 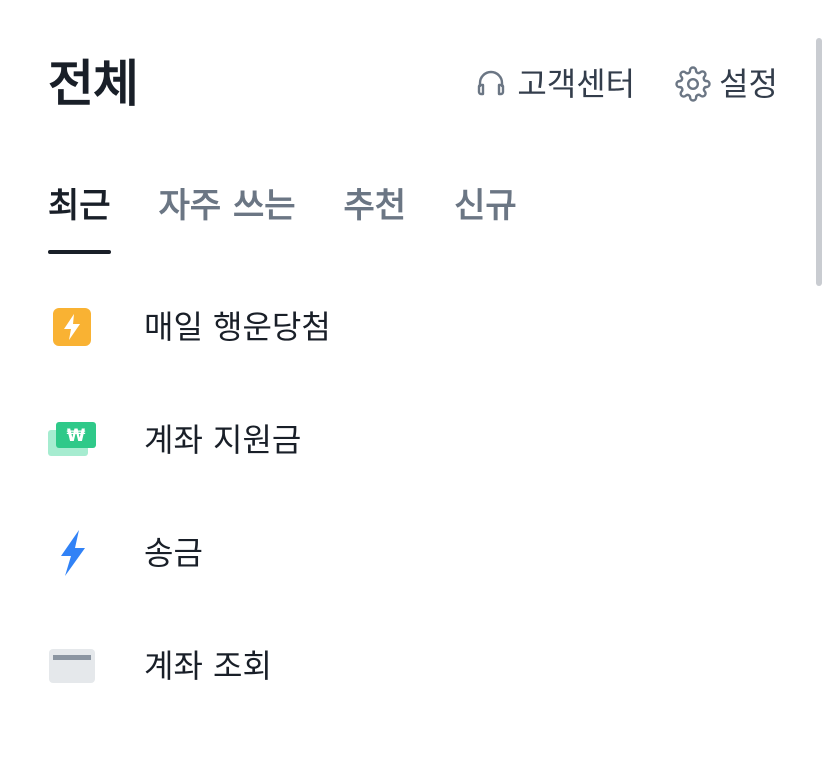 I want to click on list-item-transfer: 송금, so click(x=408, y=552).